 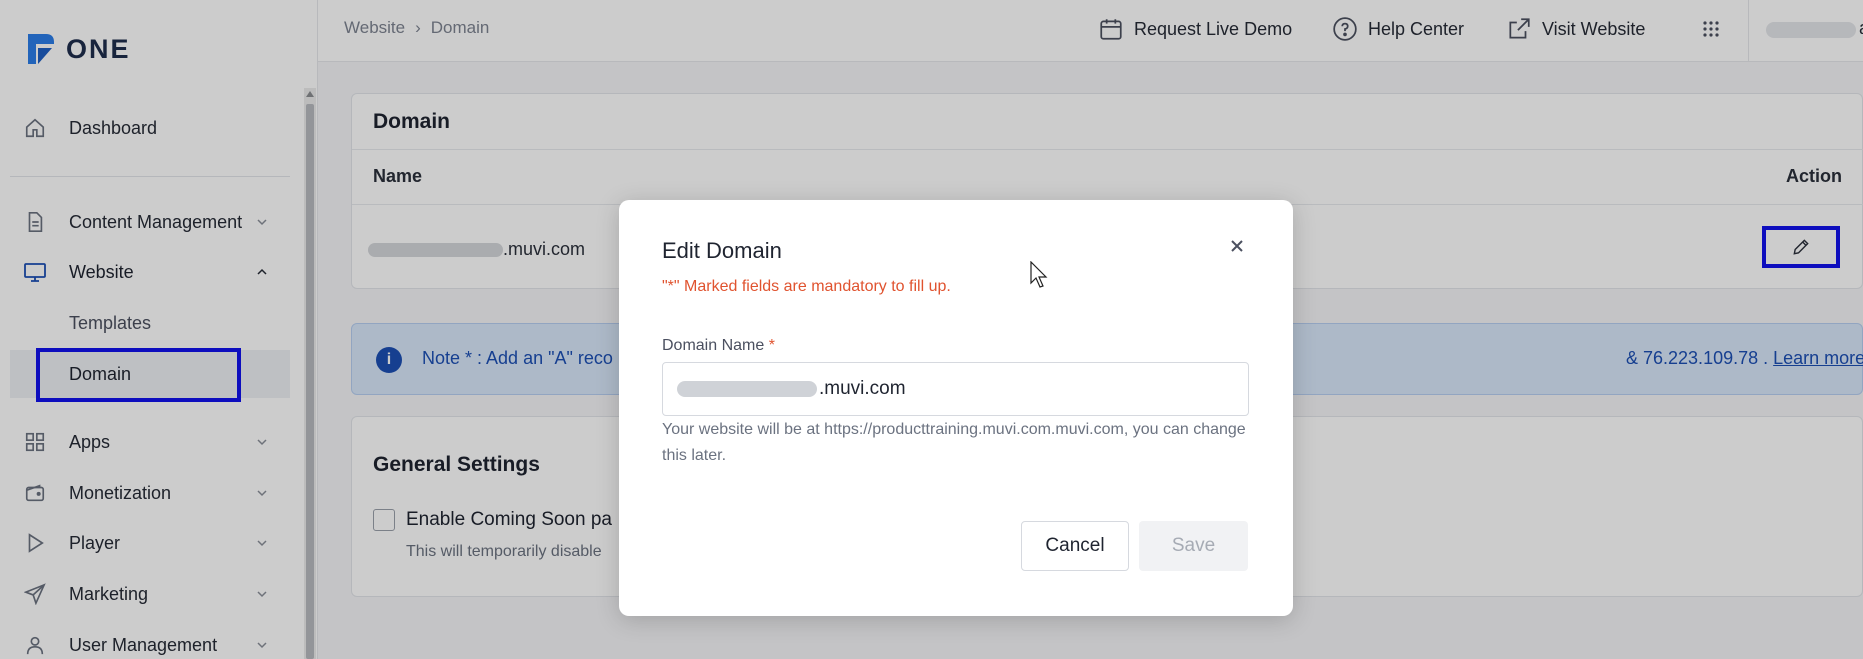 I want to click on mouse-cursor-icon, so click(x=1039, y=274).